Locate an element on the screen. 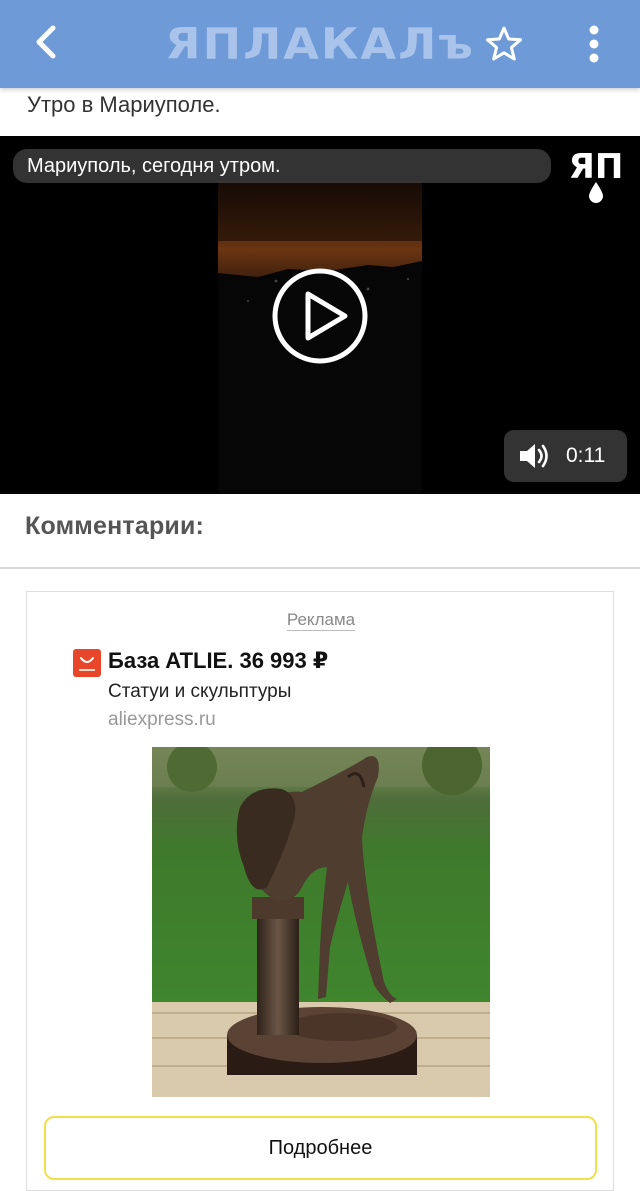  chevron-left-icon is located at coordinates (46, 42).